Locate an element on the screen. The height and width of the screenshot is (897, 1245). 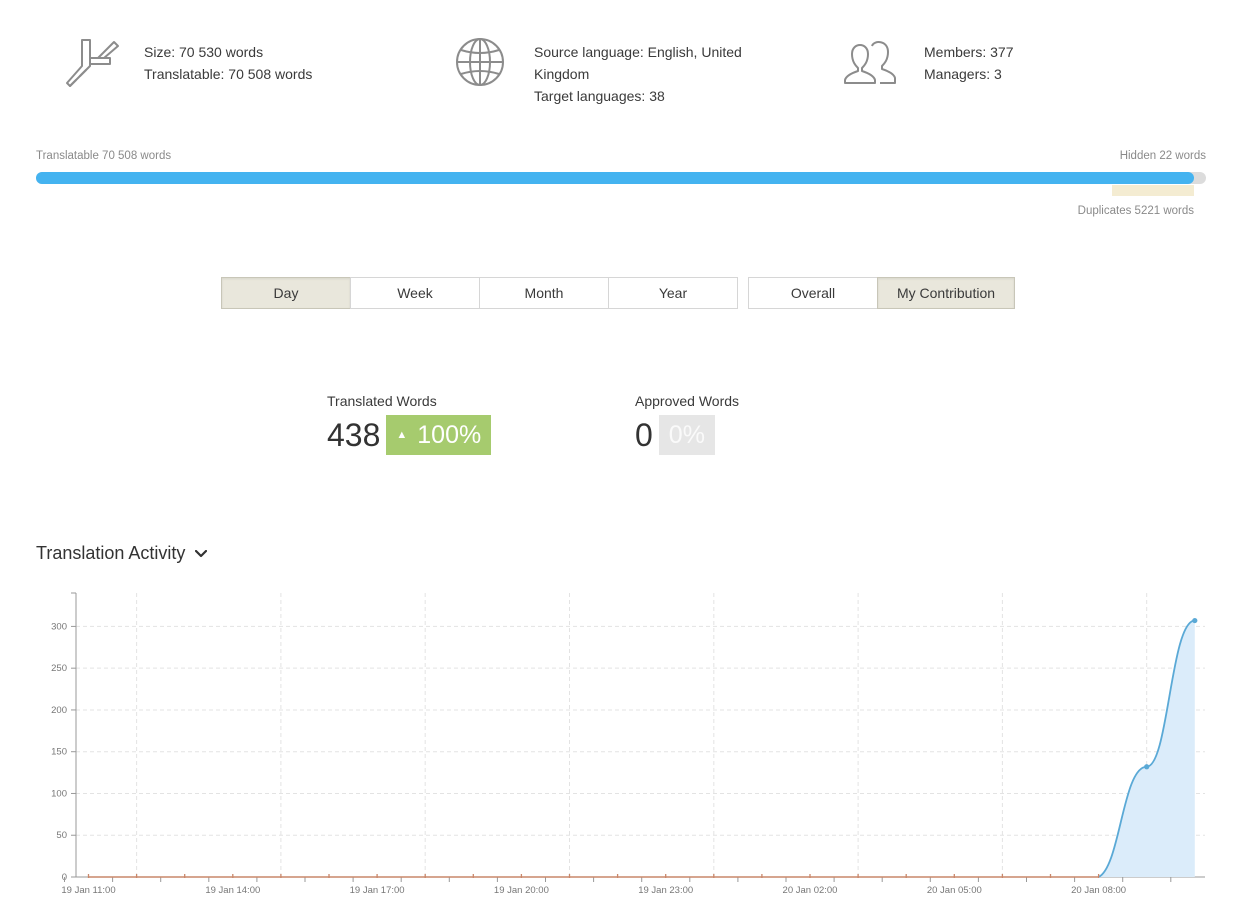
approved-change-badge: 0% is located at coordinates (686, 435).